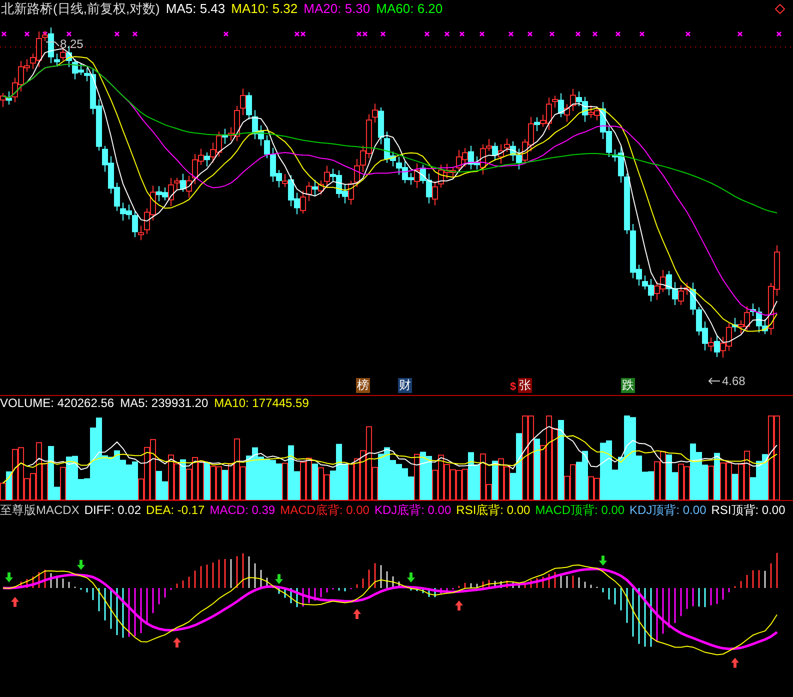 The image size is (793, 697). I want to click on legend-value: DIFF: 0.02, so click(113, 510).